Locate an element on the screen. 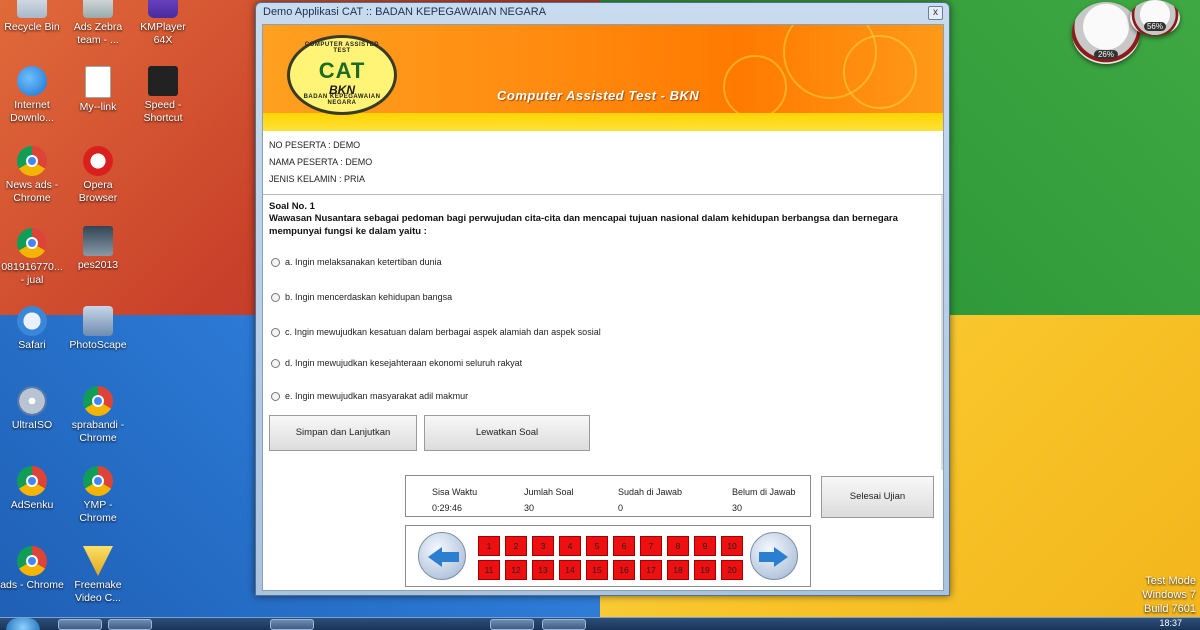  desktop-icon-adsenku: AdSenku is located at coordinates (32, 489).